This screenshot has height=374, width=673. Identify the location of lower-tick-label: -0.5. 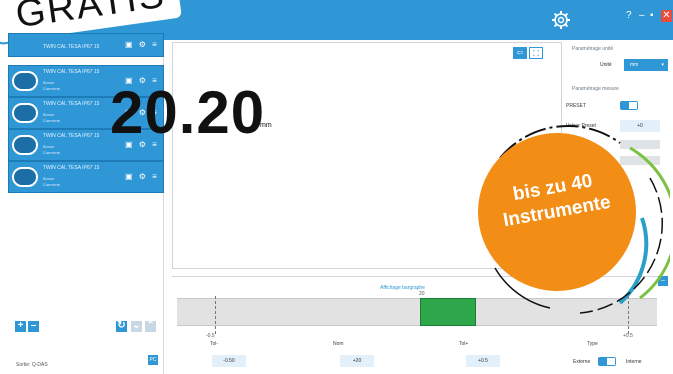
(210, 336).